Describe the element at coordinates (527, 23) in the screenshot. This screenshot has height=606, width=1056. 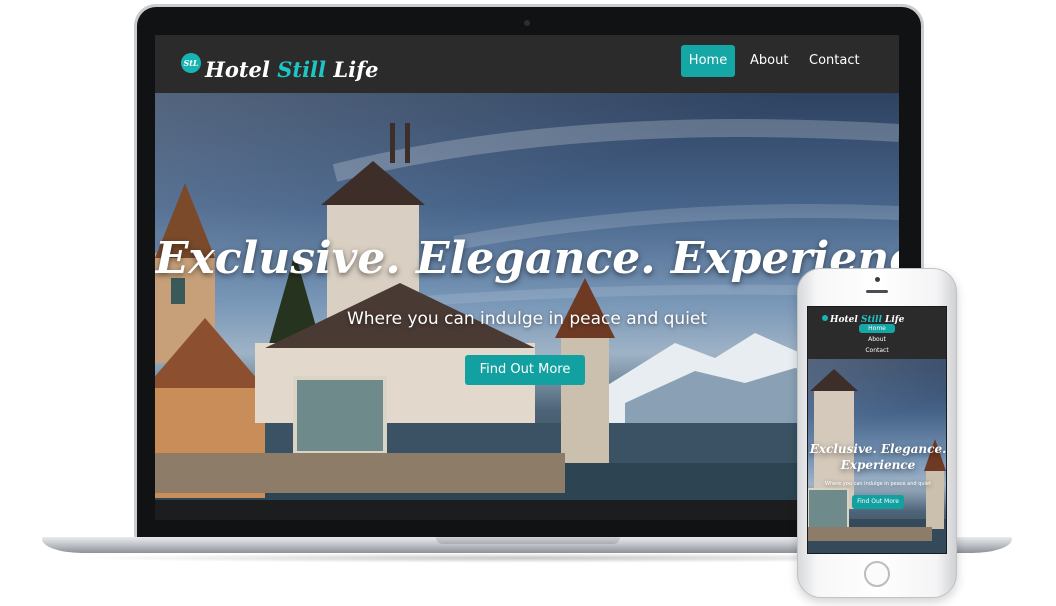
I see `laptop-camera-icon` at that location.